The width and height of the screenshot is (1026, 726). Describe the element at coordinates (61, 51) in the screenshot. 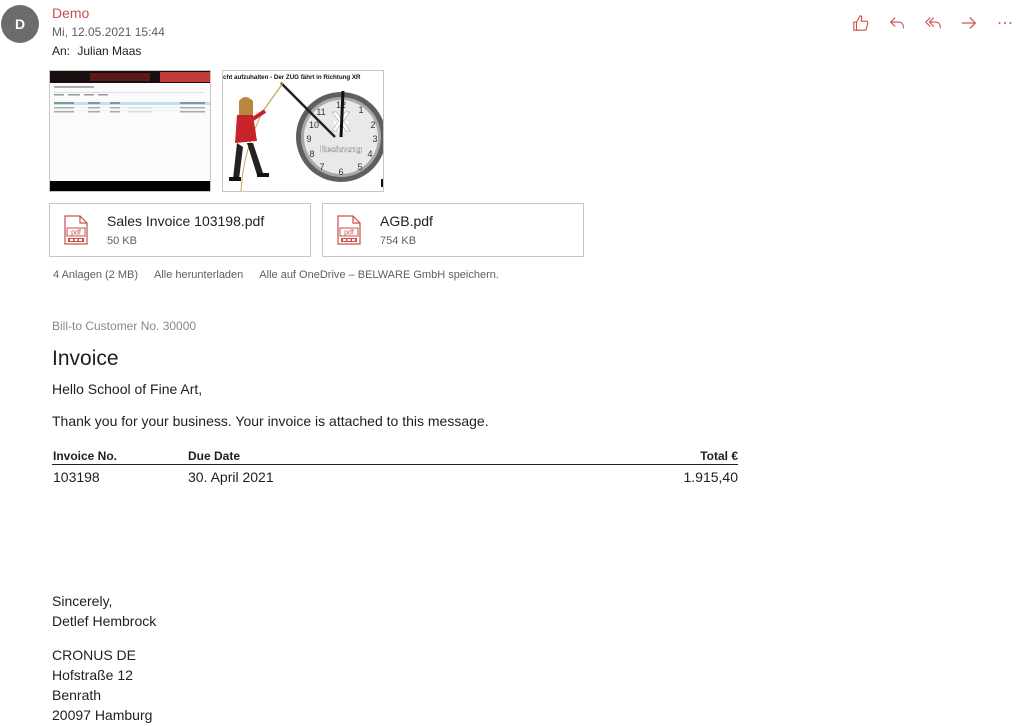

I see `to-label: An:` at that location.